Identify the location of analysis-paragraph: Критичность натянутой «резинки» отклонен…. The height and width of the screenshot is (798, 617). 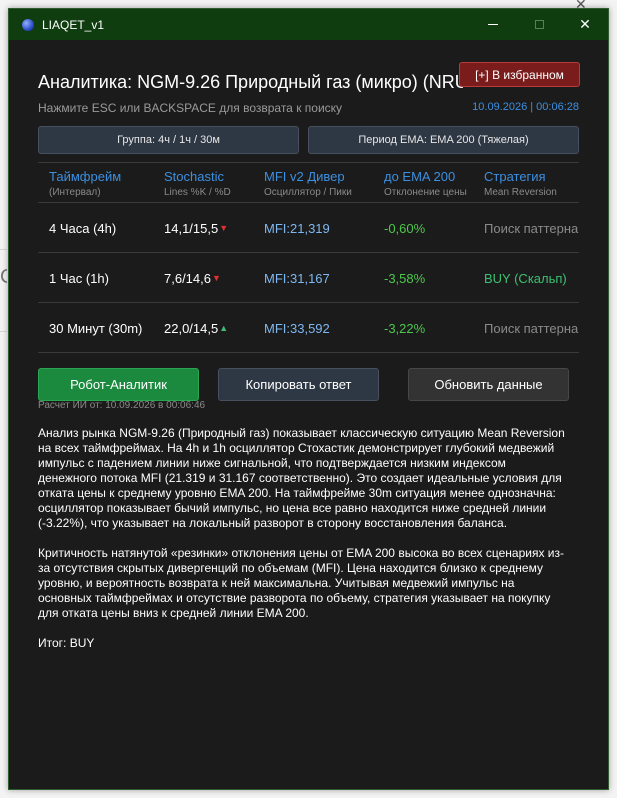
(301, 583).